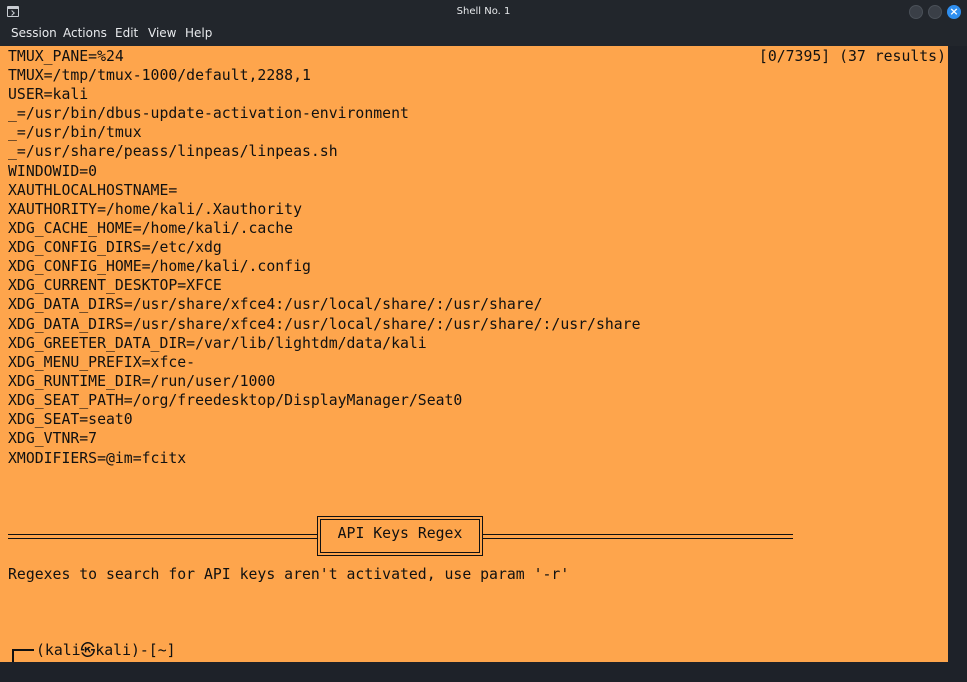 Image resolution: width=967 pixels, height=682 pixels. What do you see at coordinates (957, 354) in the screenshot?
I see `scrollbar` at bounding box center [957, 354].